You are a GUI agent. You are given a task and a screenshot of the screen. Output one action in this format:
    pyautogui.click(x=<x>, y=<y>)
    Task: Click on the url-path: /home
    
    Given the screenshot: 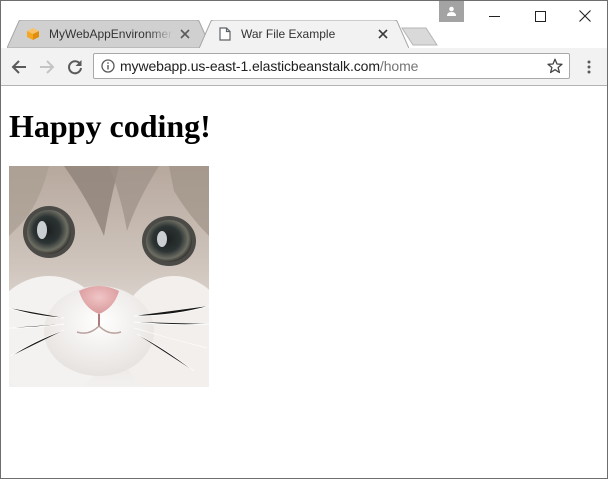 What is the action you would take?
    pyautogui.click(x=399, y=66)
    